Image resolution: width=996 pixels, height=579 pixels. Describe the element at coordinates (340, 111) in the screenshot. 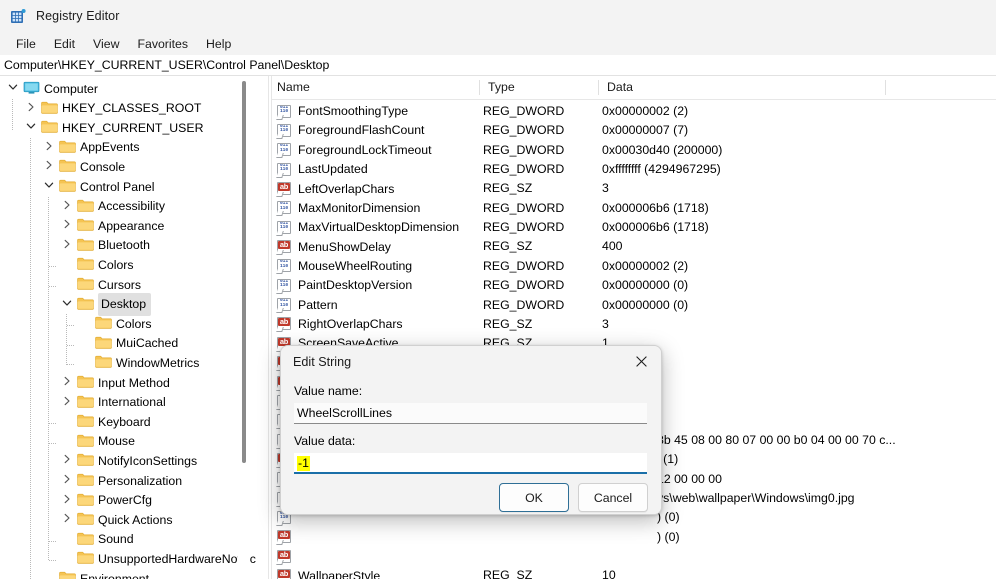

I see `value-name-cell: 011 110 FontSmoothingType` at that location.